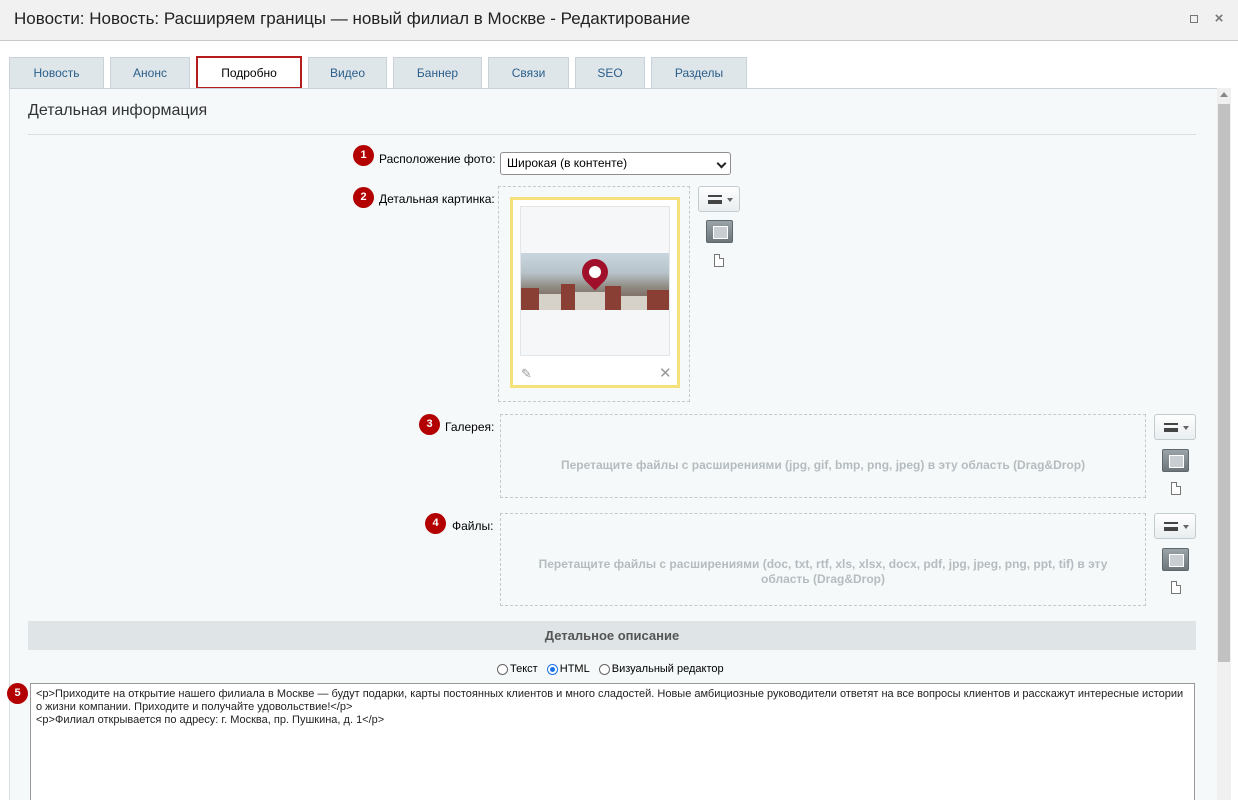 This screenshot has height=800, width=1238. Describe the element at coordinates (719, 260) in the screenshot. I see `detail-image-file-icon` at that location.